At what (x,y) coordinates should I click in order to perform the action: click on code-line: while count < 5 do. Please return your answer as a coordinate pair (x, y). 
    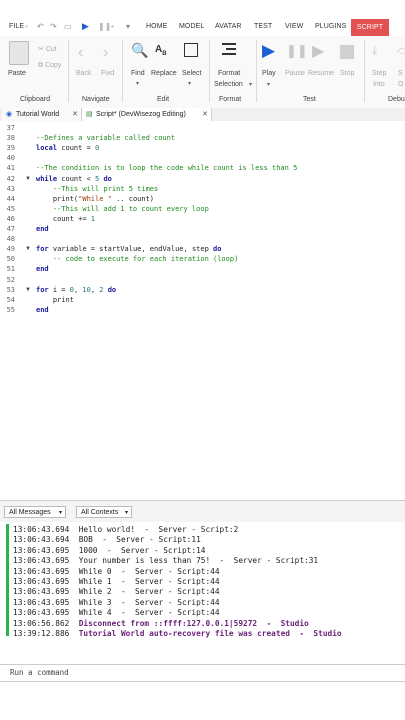
    Looking at the image, I should click on (74, 179).